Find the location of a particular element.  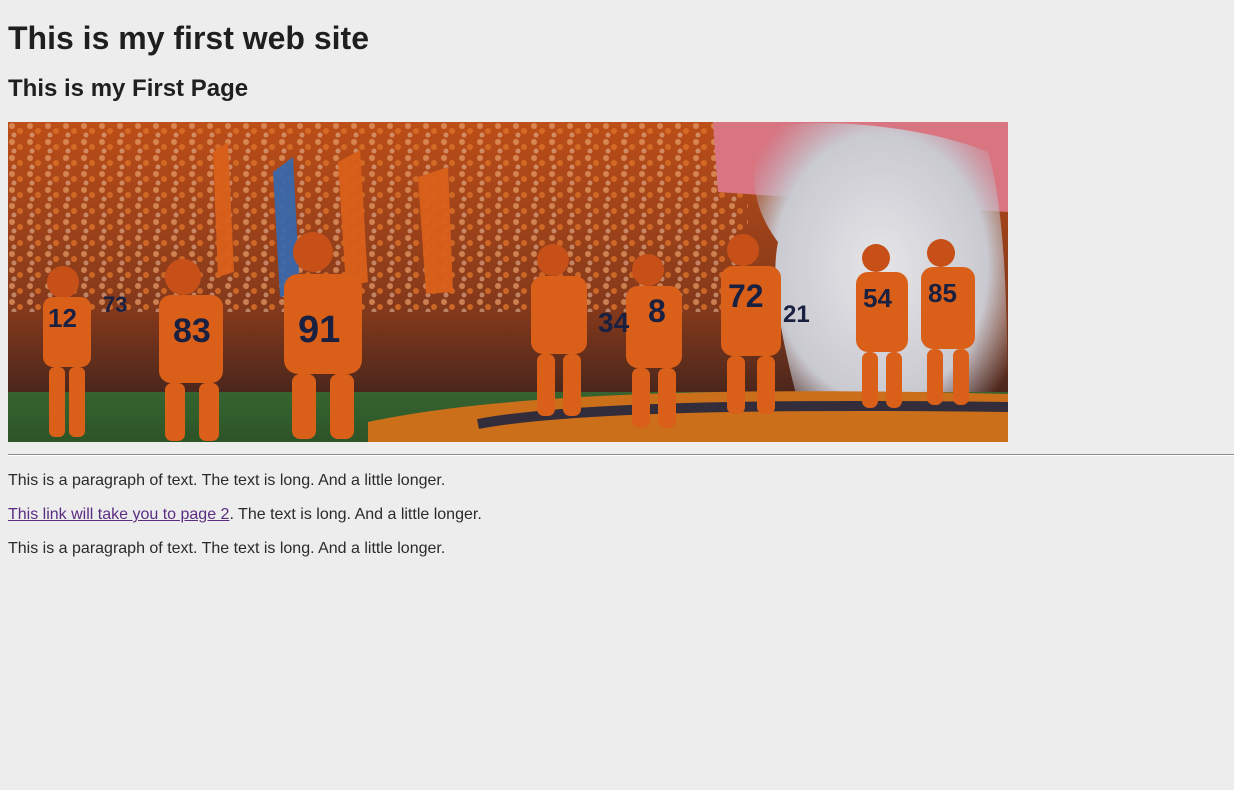

site-title: This is my first web site is located at coordinates (188, 38).